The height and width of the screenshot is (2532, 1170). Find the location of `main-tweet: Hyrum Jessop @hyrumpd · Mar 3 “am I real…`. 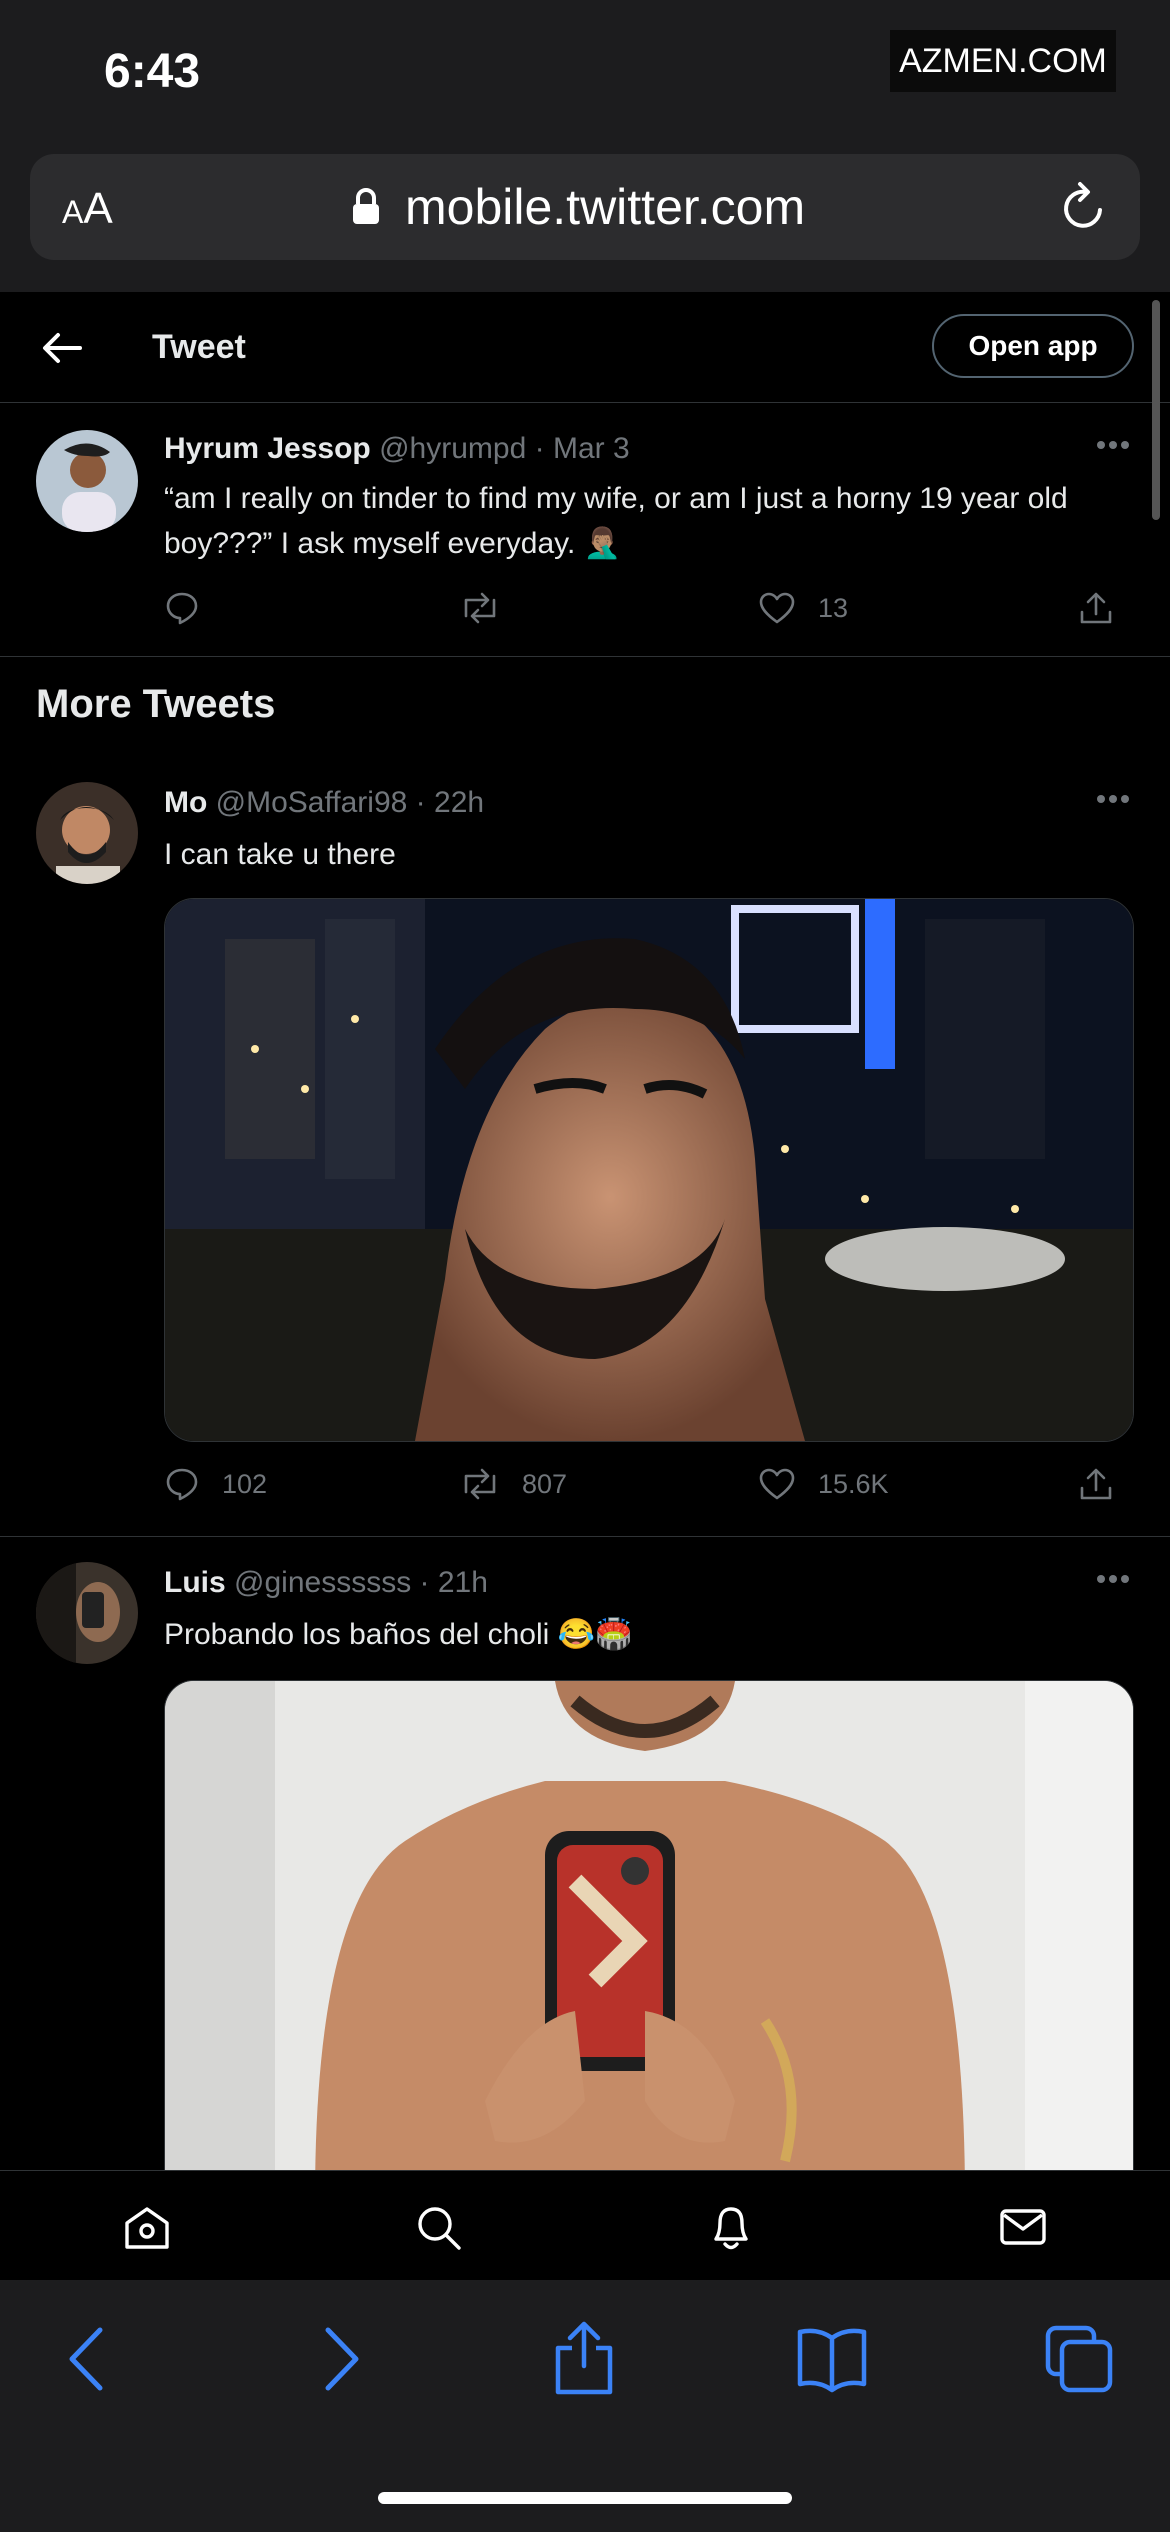

main-tweet: Hyrum Jessop @hyrumpd · Mar 3 “am I real… is located at coordinates (585, 529).